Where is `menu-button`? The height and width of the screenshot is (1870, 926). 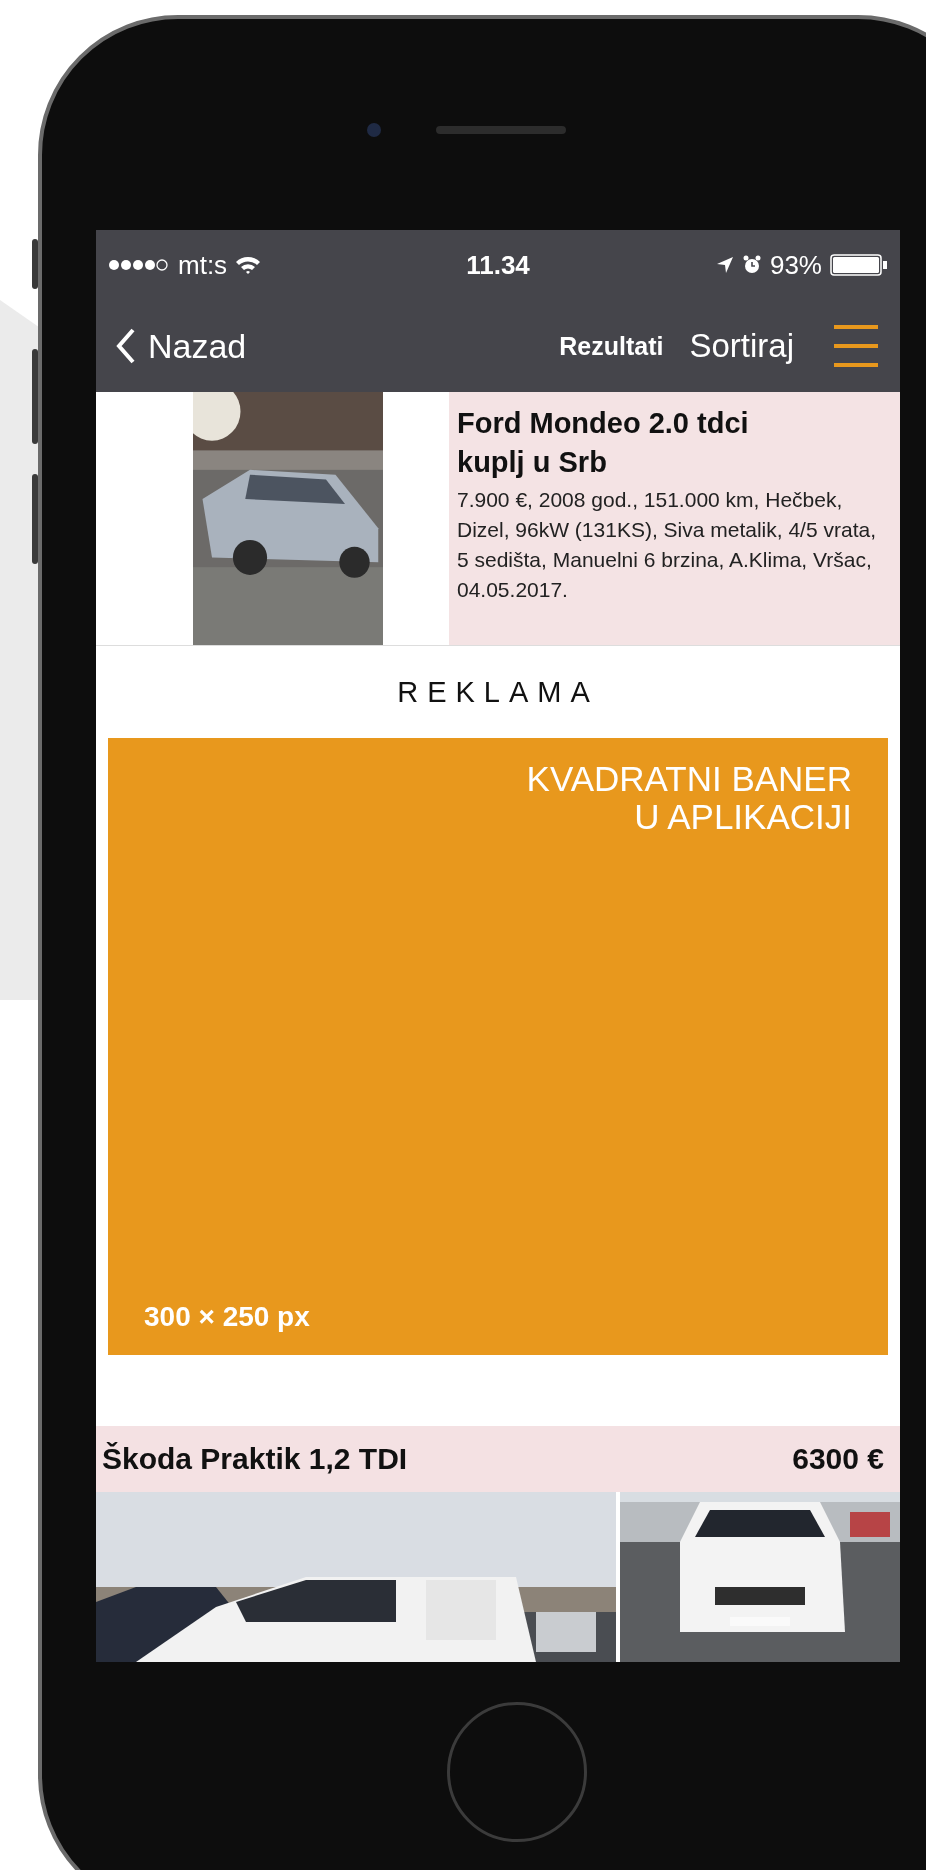 menu-button is located at coordinates (856, 346).